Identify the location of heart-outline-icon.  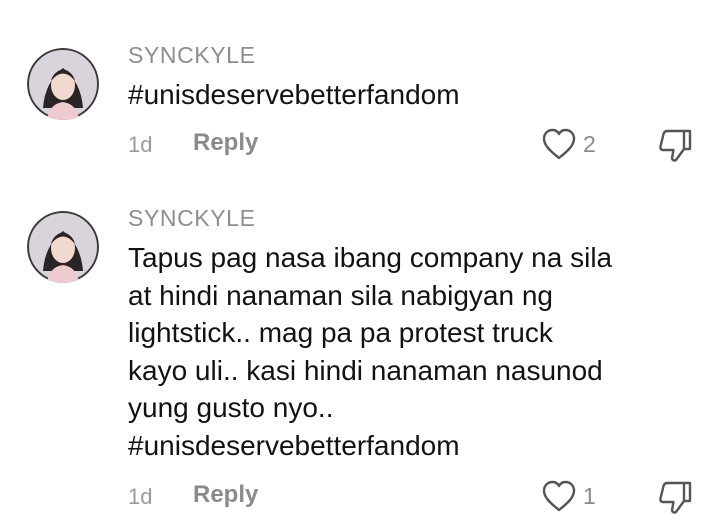
(559, 496).